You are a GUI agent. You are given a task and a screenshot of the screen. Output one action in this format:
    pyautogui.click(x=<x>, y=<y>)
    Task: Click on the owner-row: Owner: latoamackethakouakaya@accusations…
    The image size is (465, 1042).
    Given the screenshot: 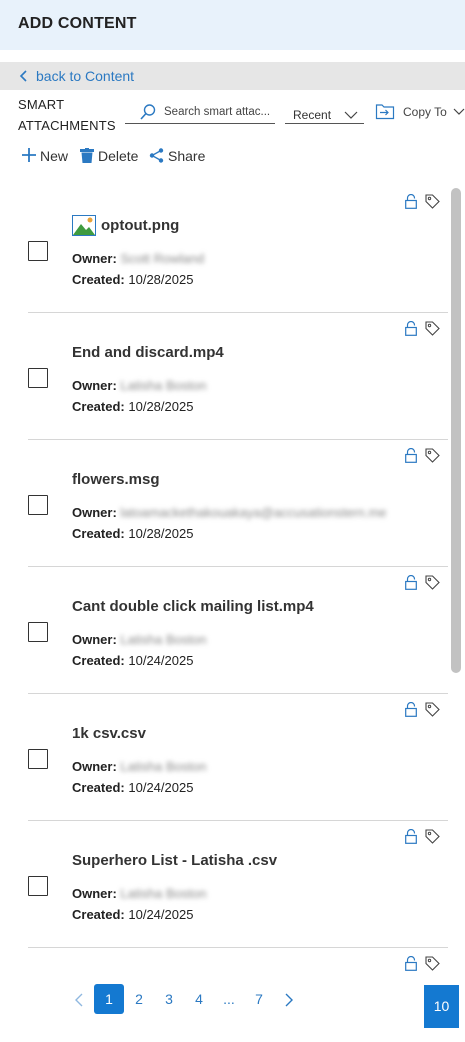 What is the action you would take?
    pyautogui.click(x=229, y=512)
    